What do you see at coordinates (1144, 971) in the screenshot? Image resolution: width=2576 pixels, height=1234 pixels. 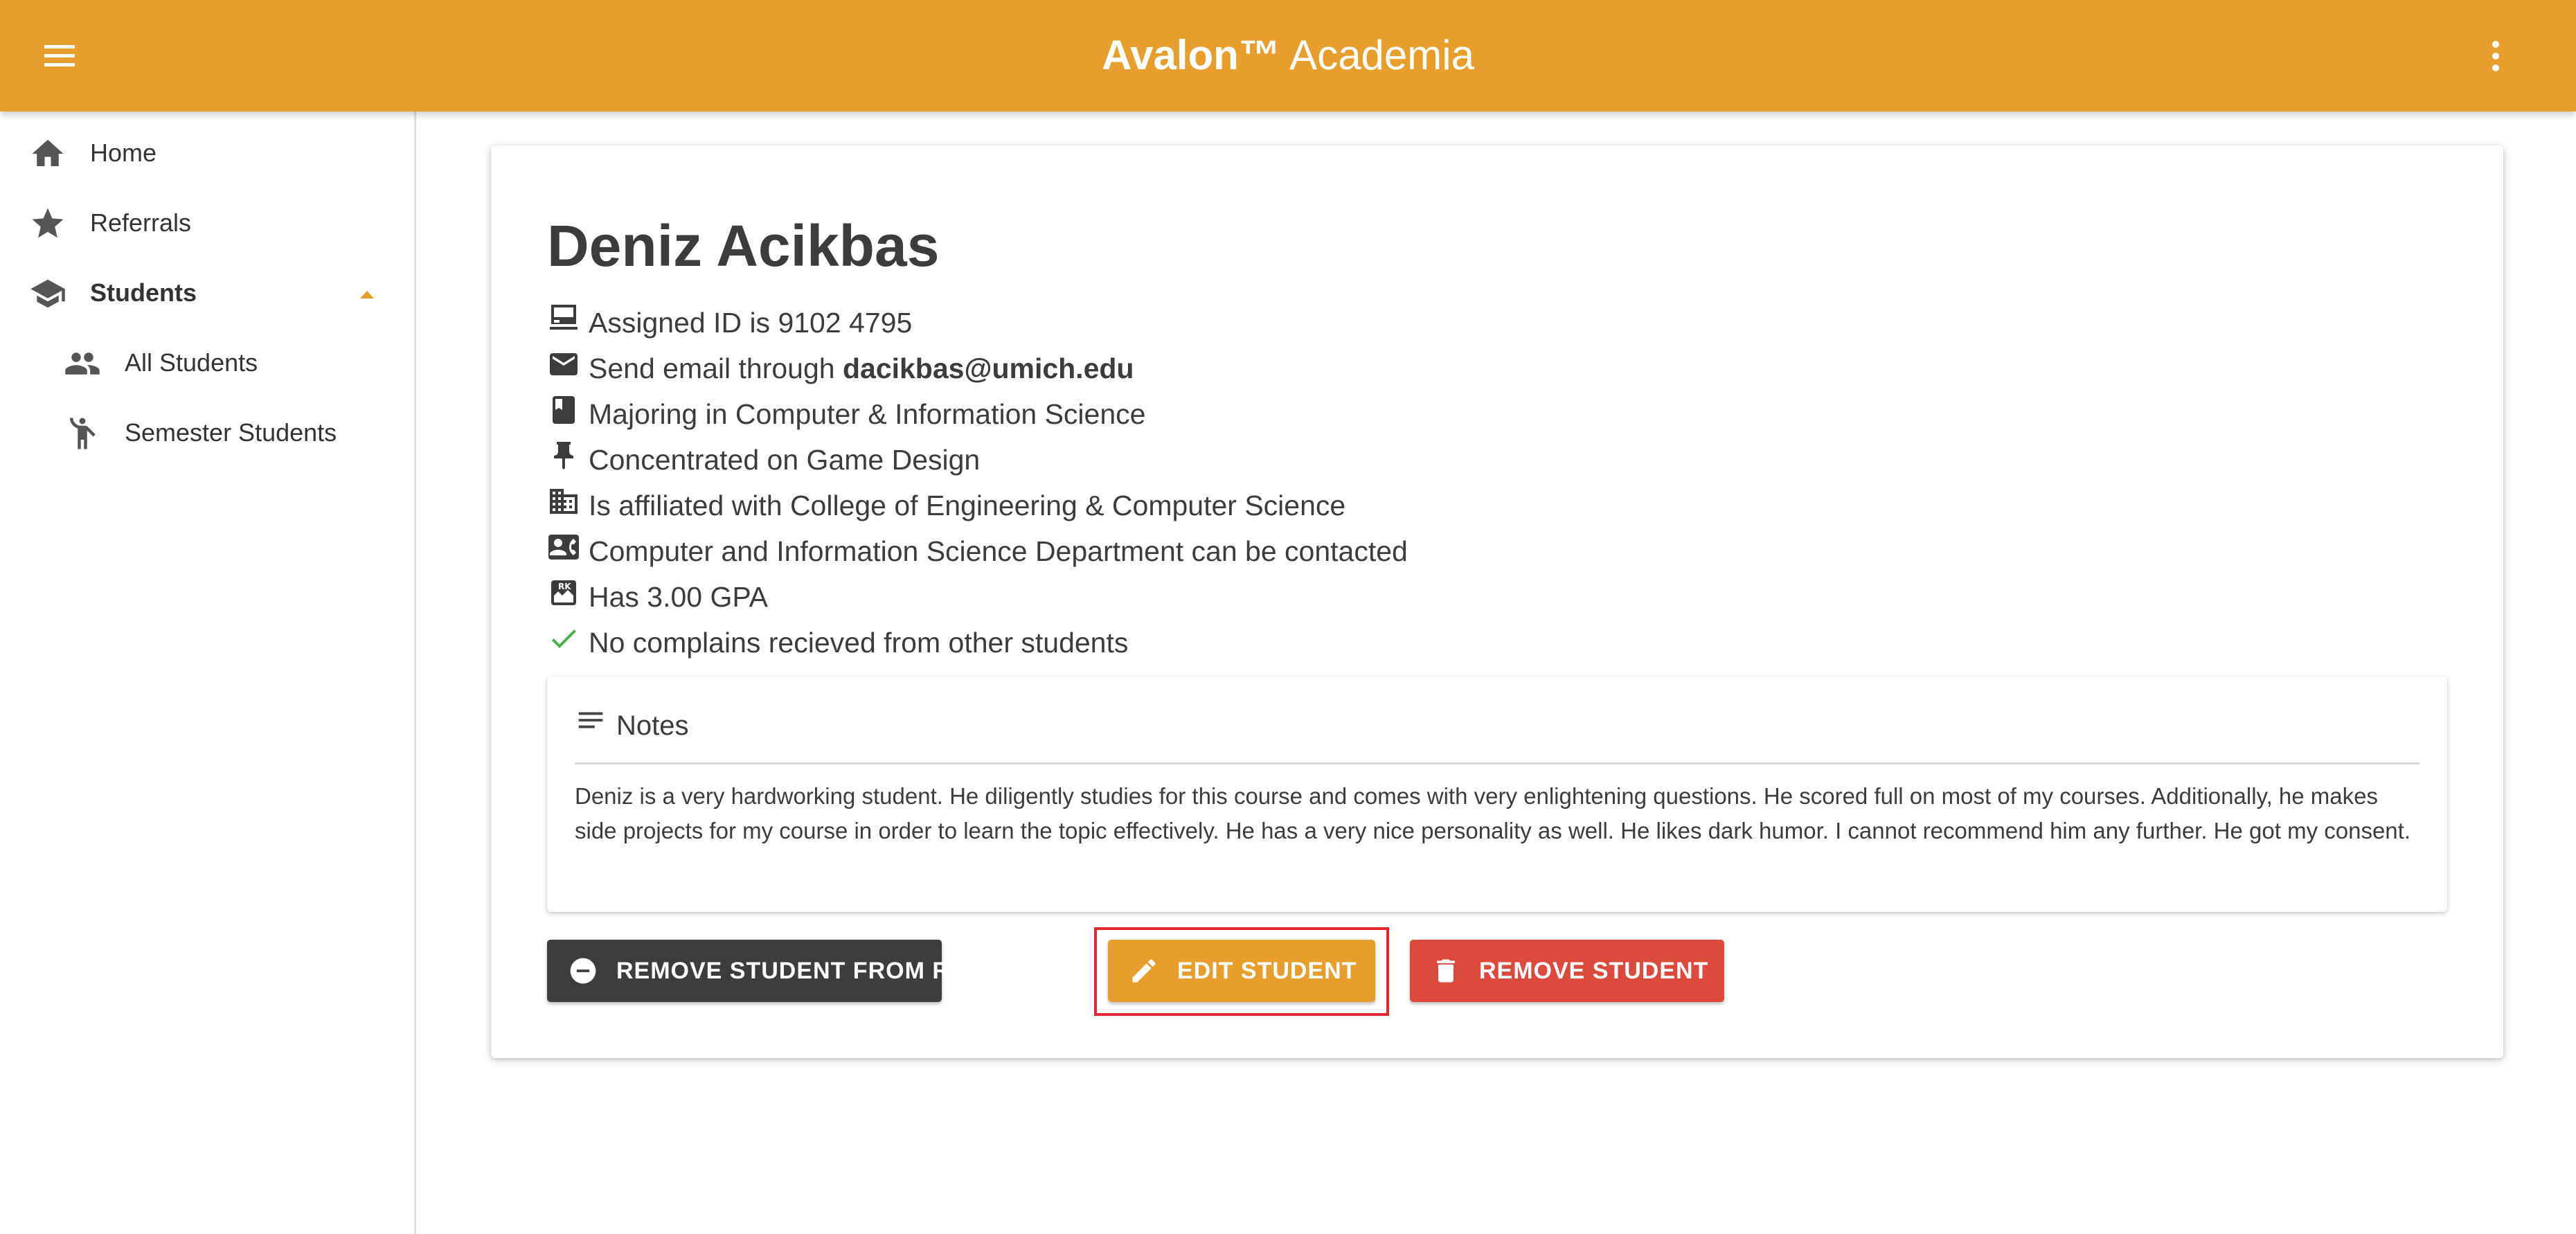 I see `pencil-icon` at bounding box center [1144, 971].